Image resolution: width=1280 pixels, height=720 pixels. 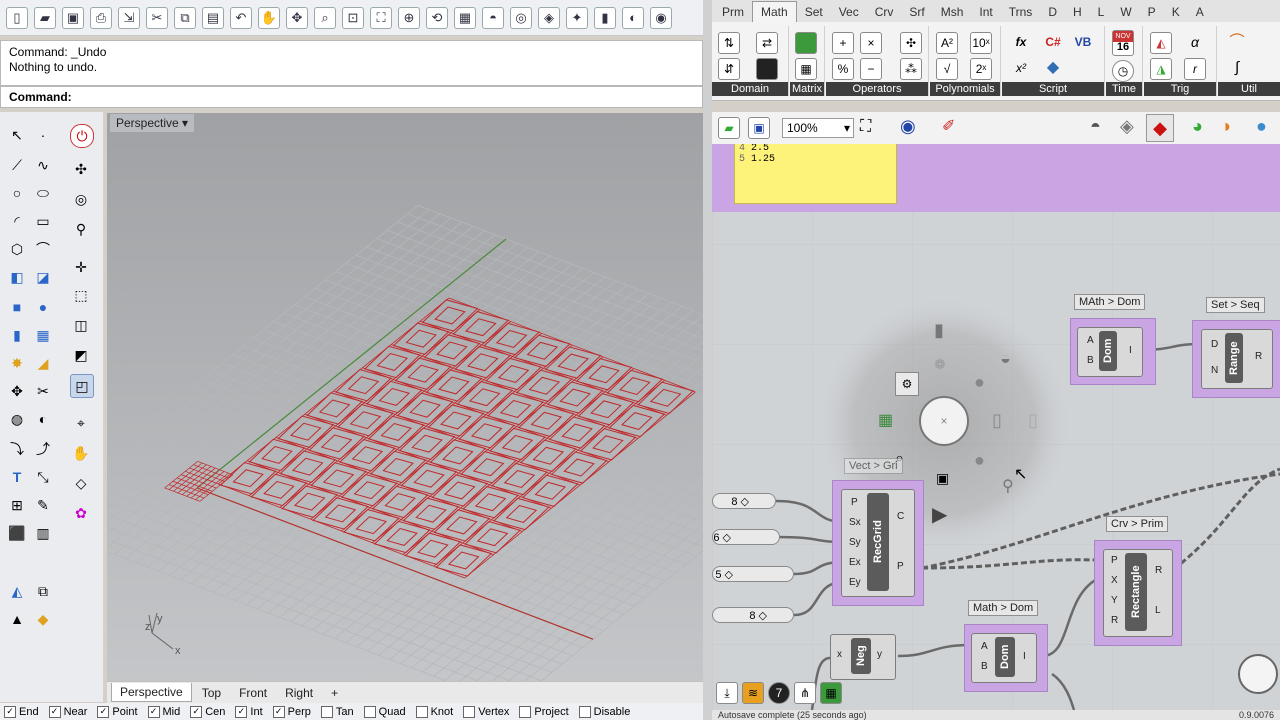 What do you see at coordinates (942, 478) in the screenshot?
I see `radial-lock-icon: ▣` at bounding box center [942, 478].